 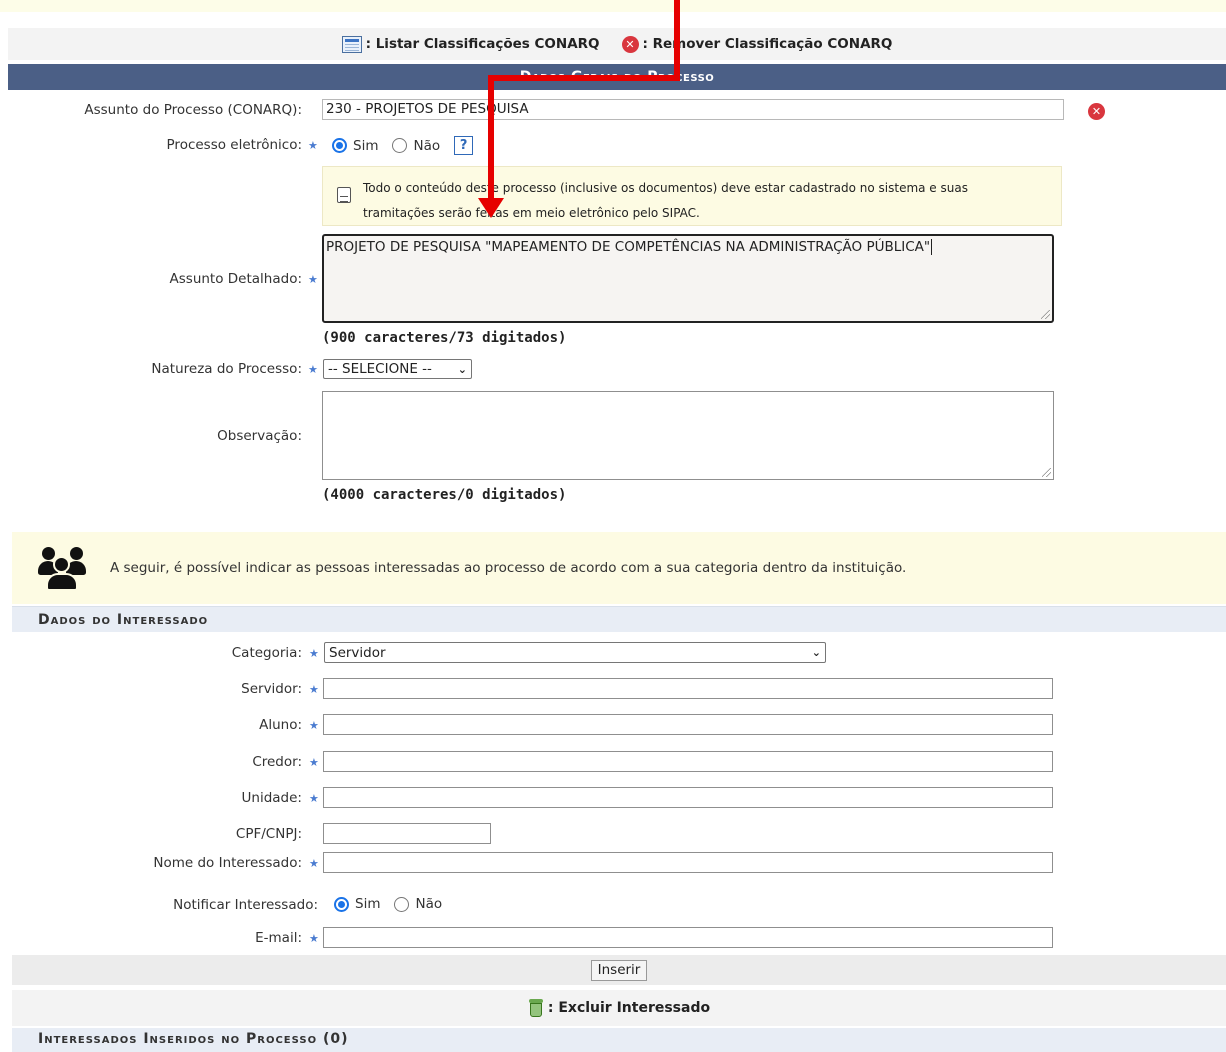 I want to click on eletronico-nao-radio, so click(x=400, y=145).